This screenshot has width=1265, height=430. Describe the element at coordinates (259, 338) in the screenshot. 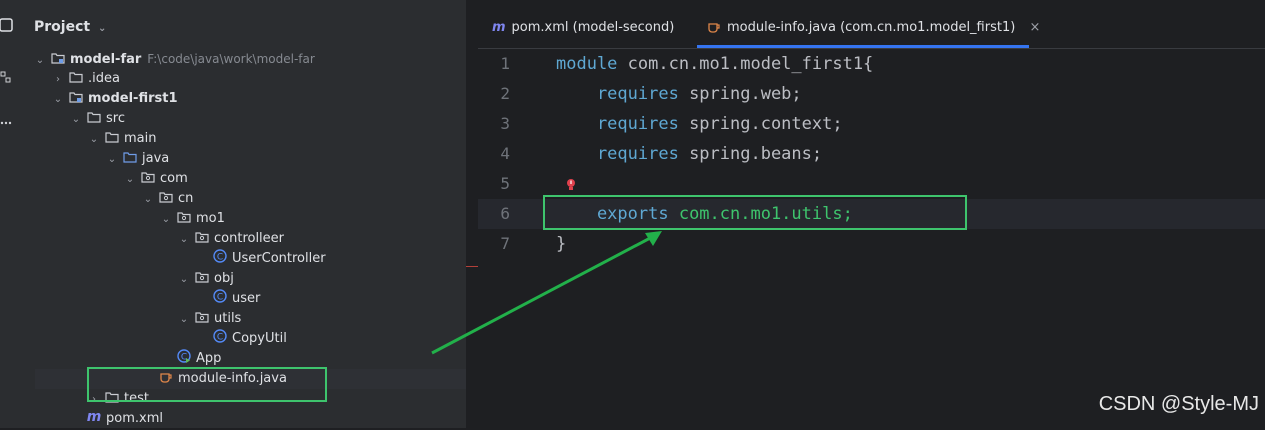

I see `tree-item-label: CopyUtil` at that location.